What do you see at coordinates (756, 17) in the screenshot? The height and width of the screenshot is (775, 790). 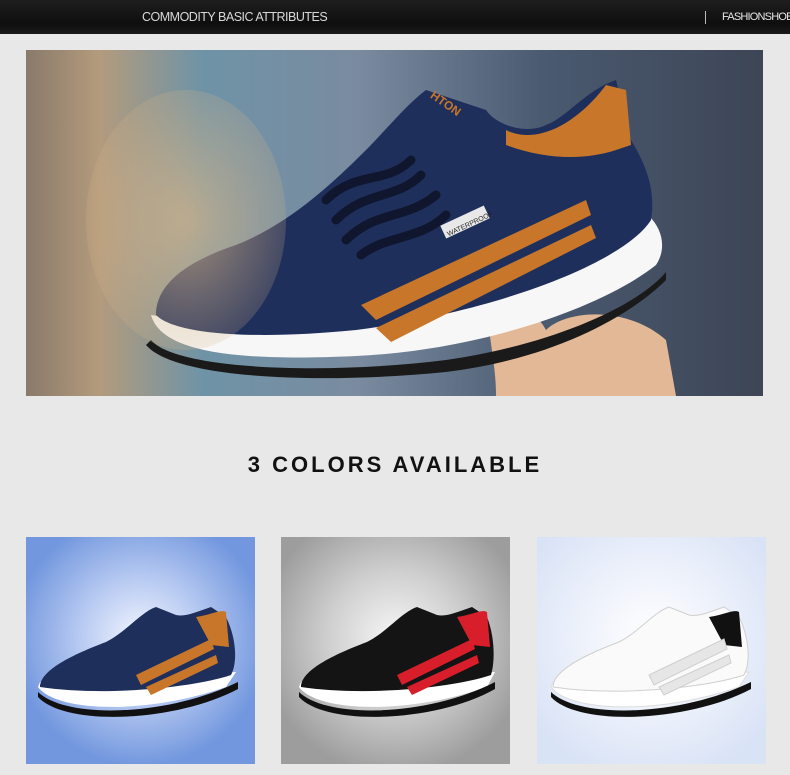 I see `banner-brand: FASHIONSHOES` at bounding box center [756, 17].